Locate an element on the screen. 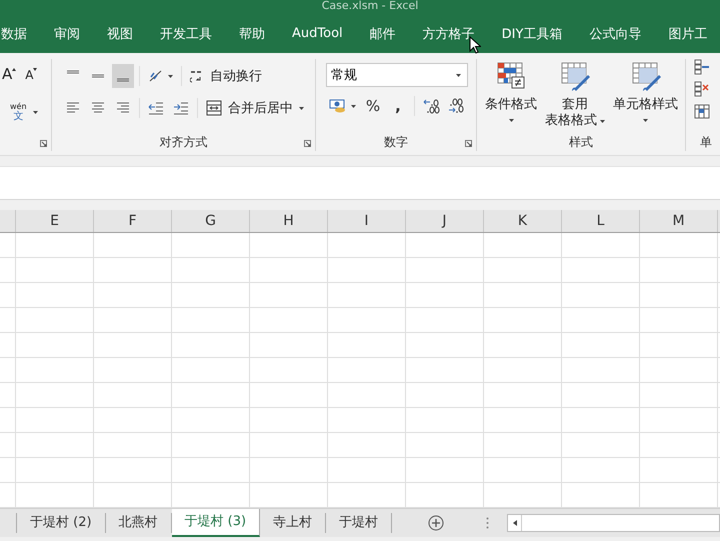  group-label: 单 is located at coordinates (706, 142).